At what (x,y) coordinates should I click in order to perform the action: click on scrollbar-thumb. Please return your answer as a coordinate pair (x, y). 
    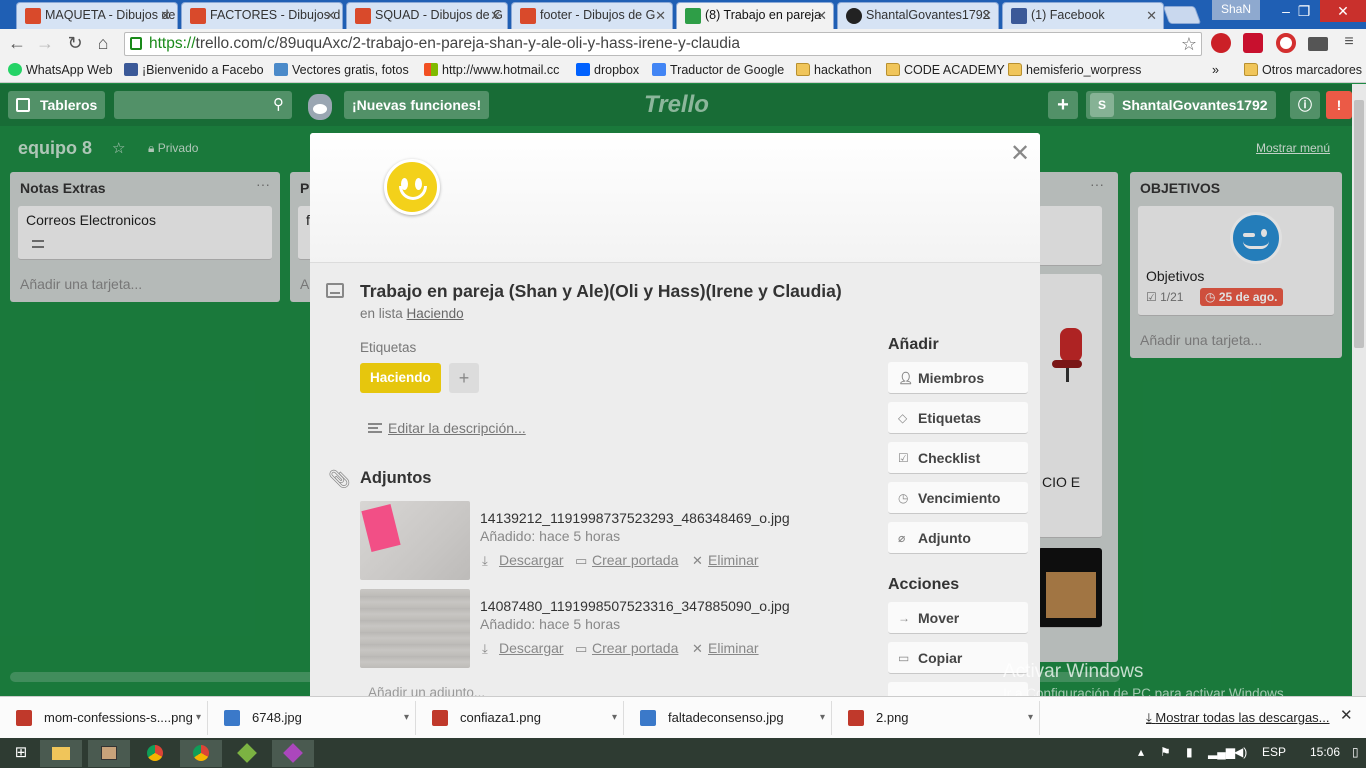
    Looking at the image, I should click on (1359, 224).